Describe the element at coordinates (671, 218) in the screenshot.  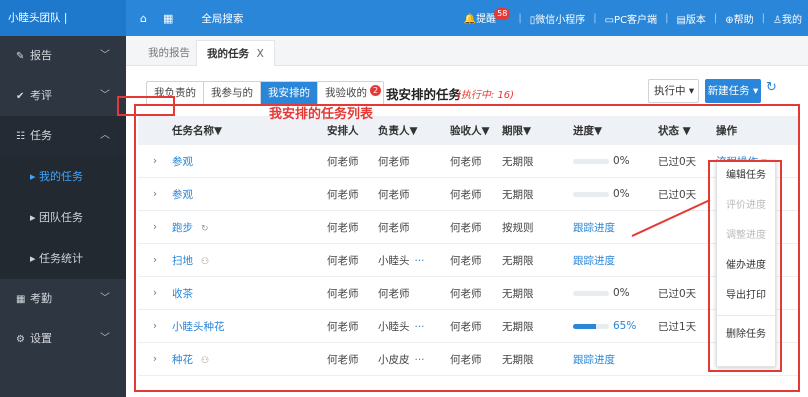
I see `annotation-arrow` at that location.